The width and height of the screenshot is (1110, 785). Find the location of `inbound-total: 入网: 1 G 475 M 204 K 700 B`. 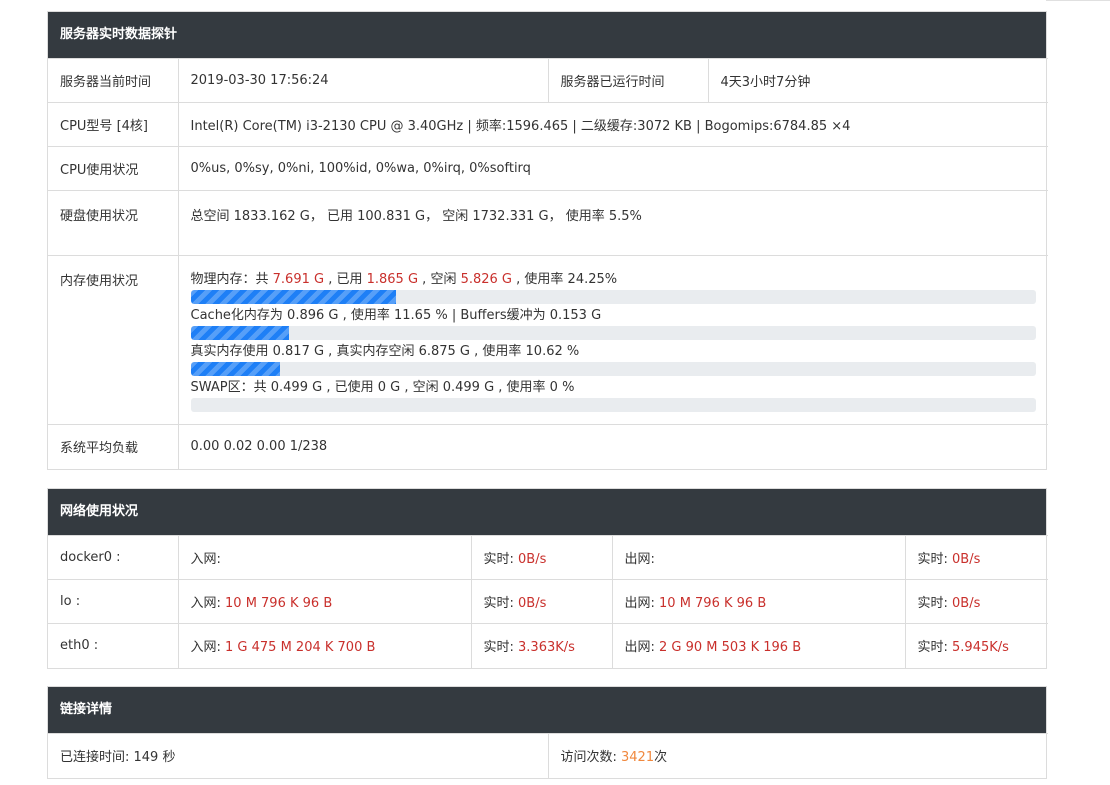

inbound-total: 入网: 1 G 475 M 204 K 700 B is located at coordinates (325, 645).